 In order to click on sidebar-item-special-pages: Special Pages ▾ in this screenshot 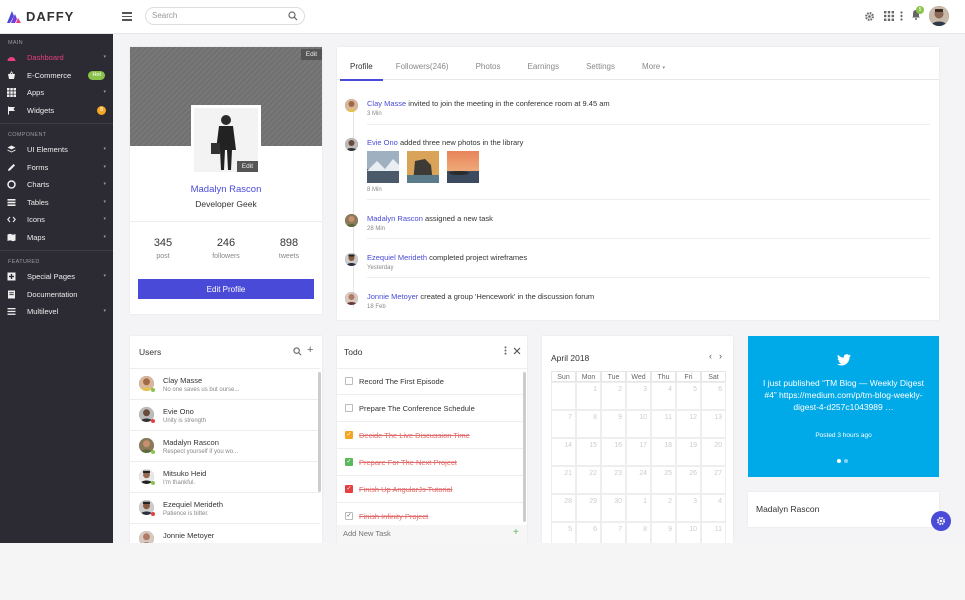, I will do `click(56, 277)`.